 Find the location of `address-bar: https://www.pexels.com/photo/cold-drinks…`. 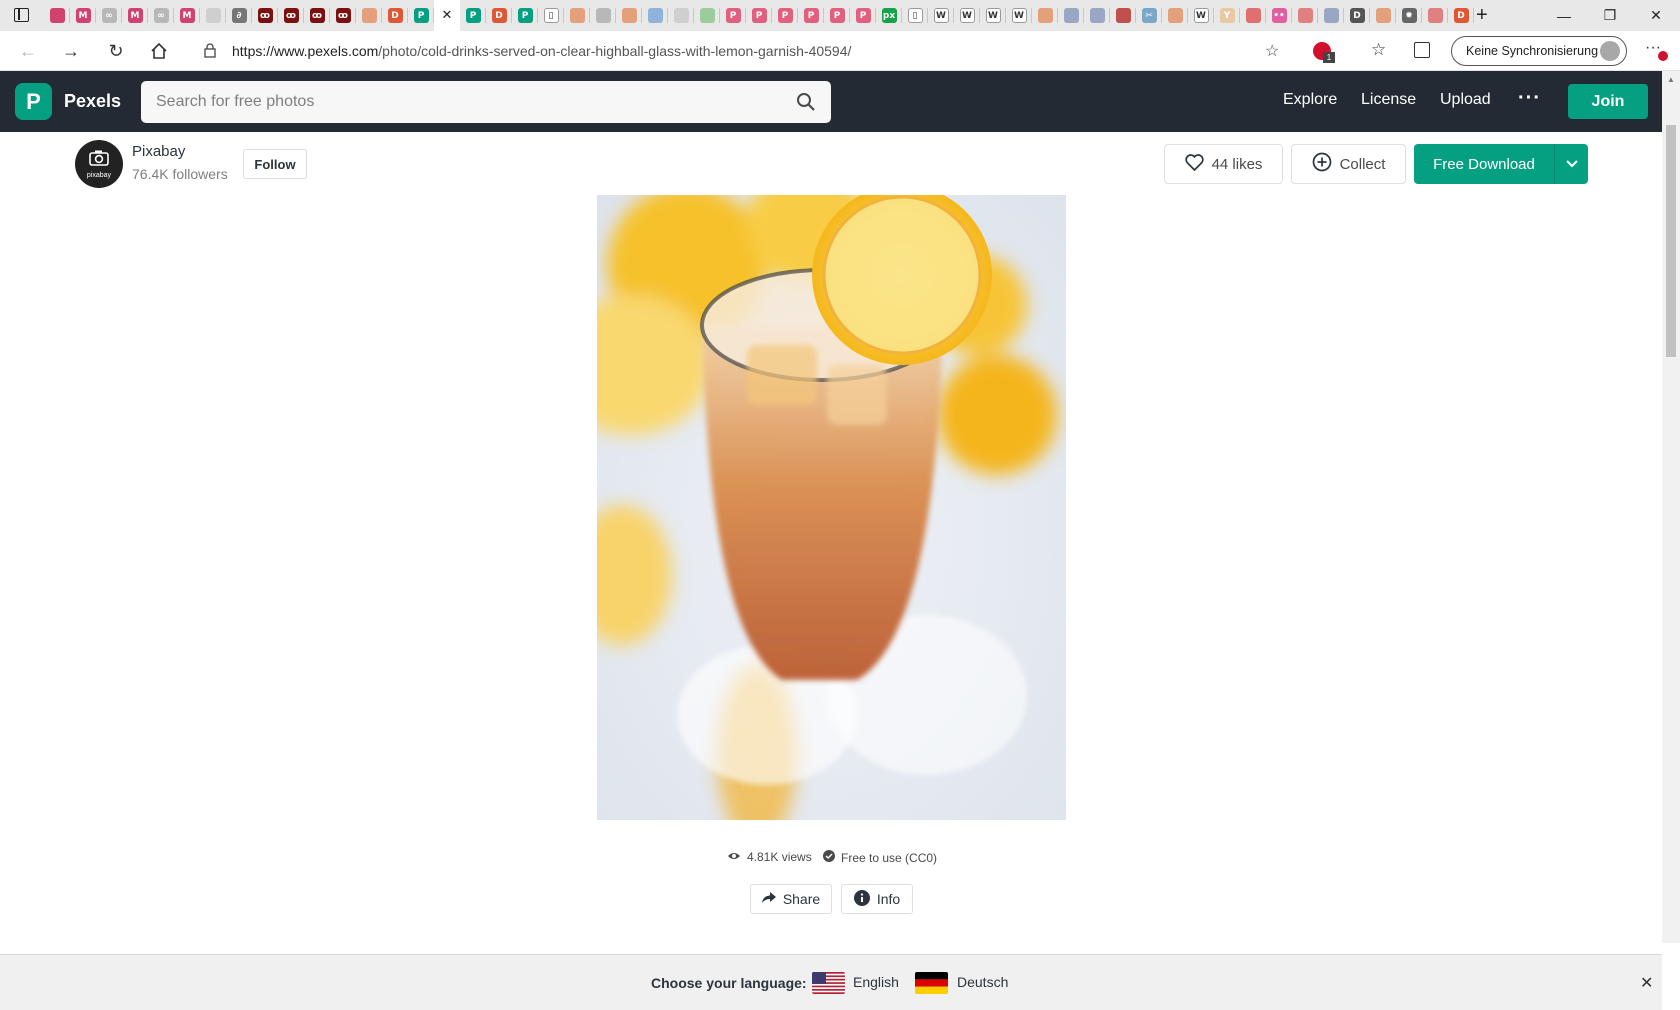

address-bar: https://www.pexels.com/photo/cold-drinks… is located at coordinates (760, 51).